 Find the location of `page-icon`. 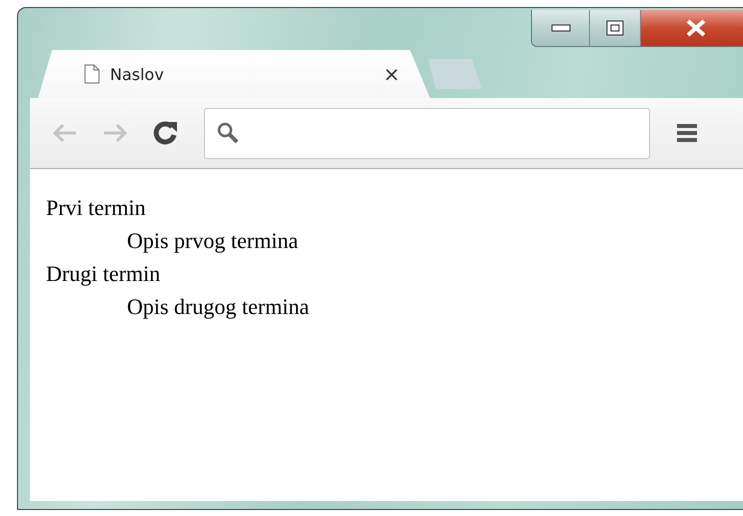

page-icon is located at coordinates (92, 74).